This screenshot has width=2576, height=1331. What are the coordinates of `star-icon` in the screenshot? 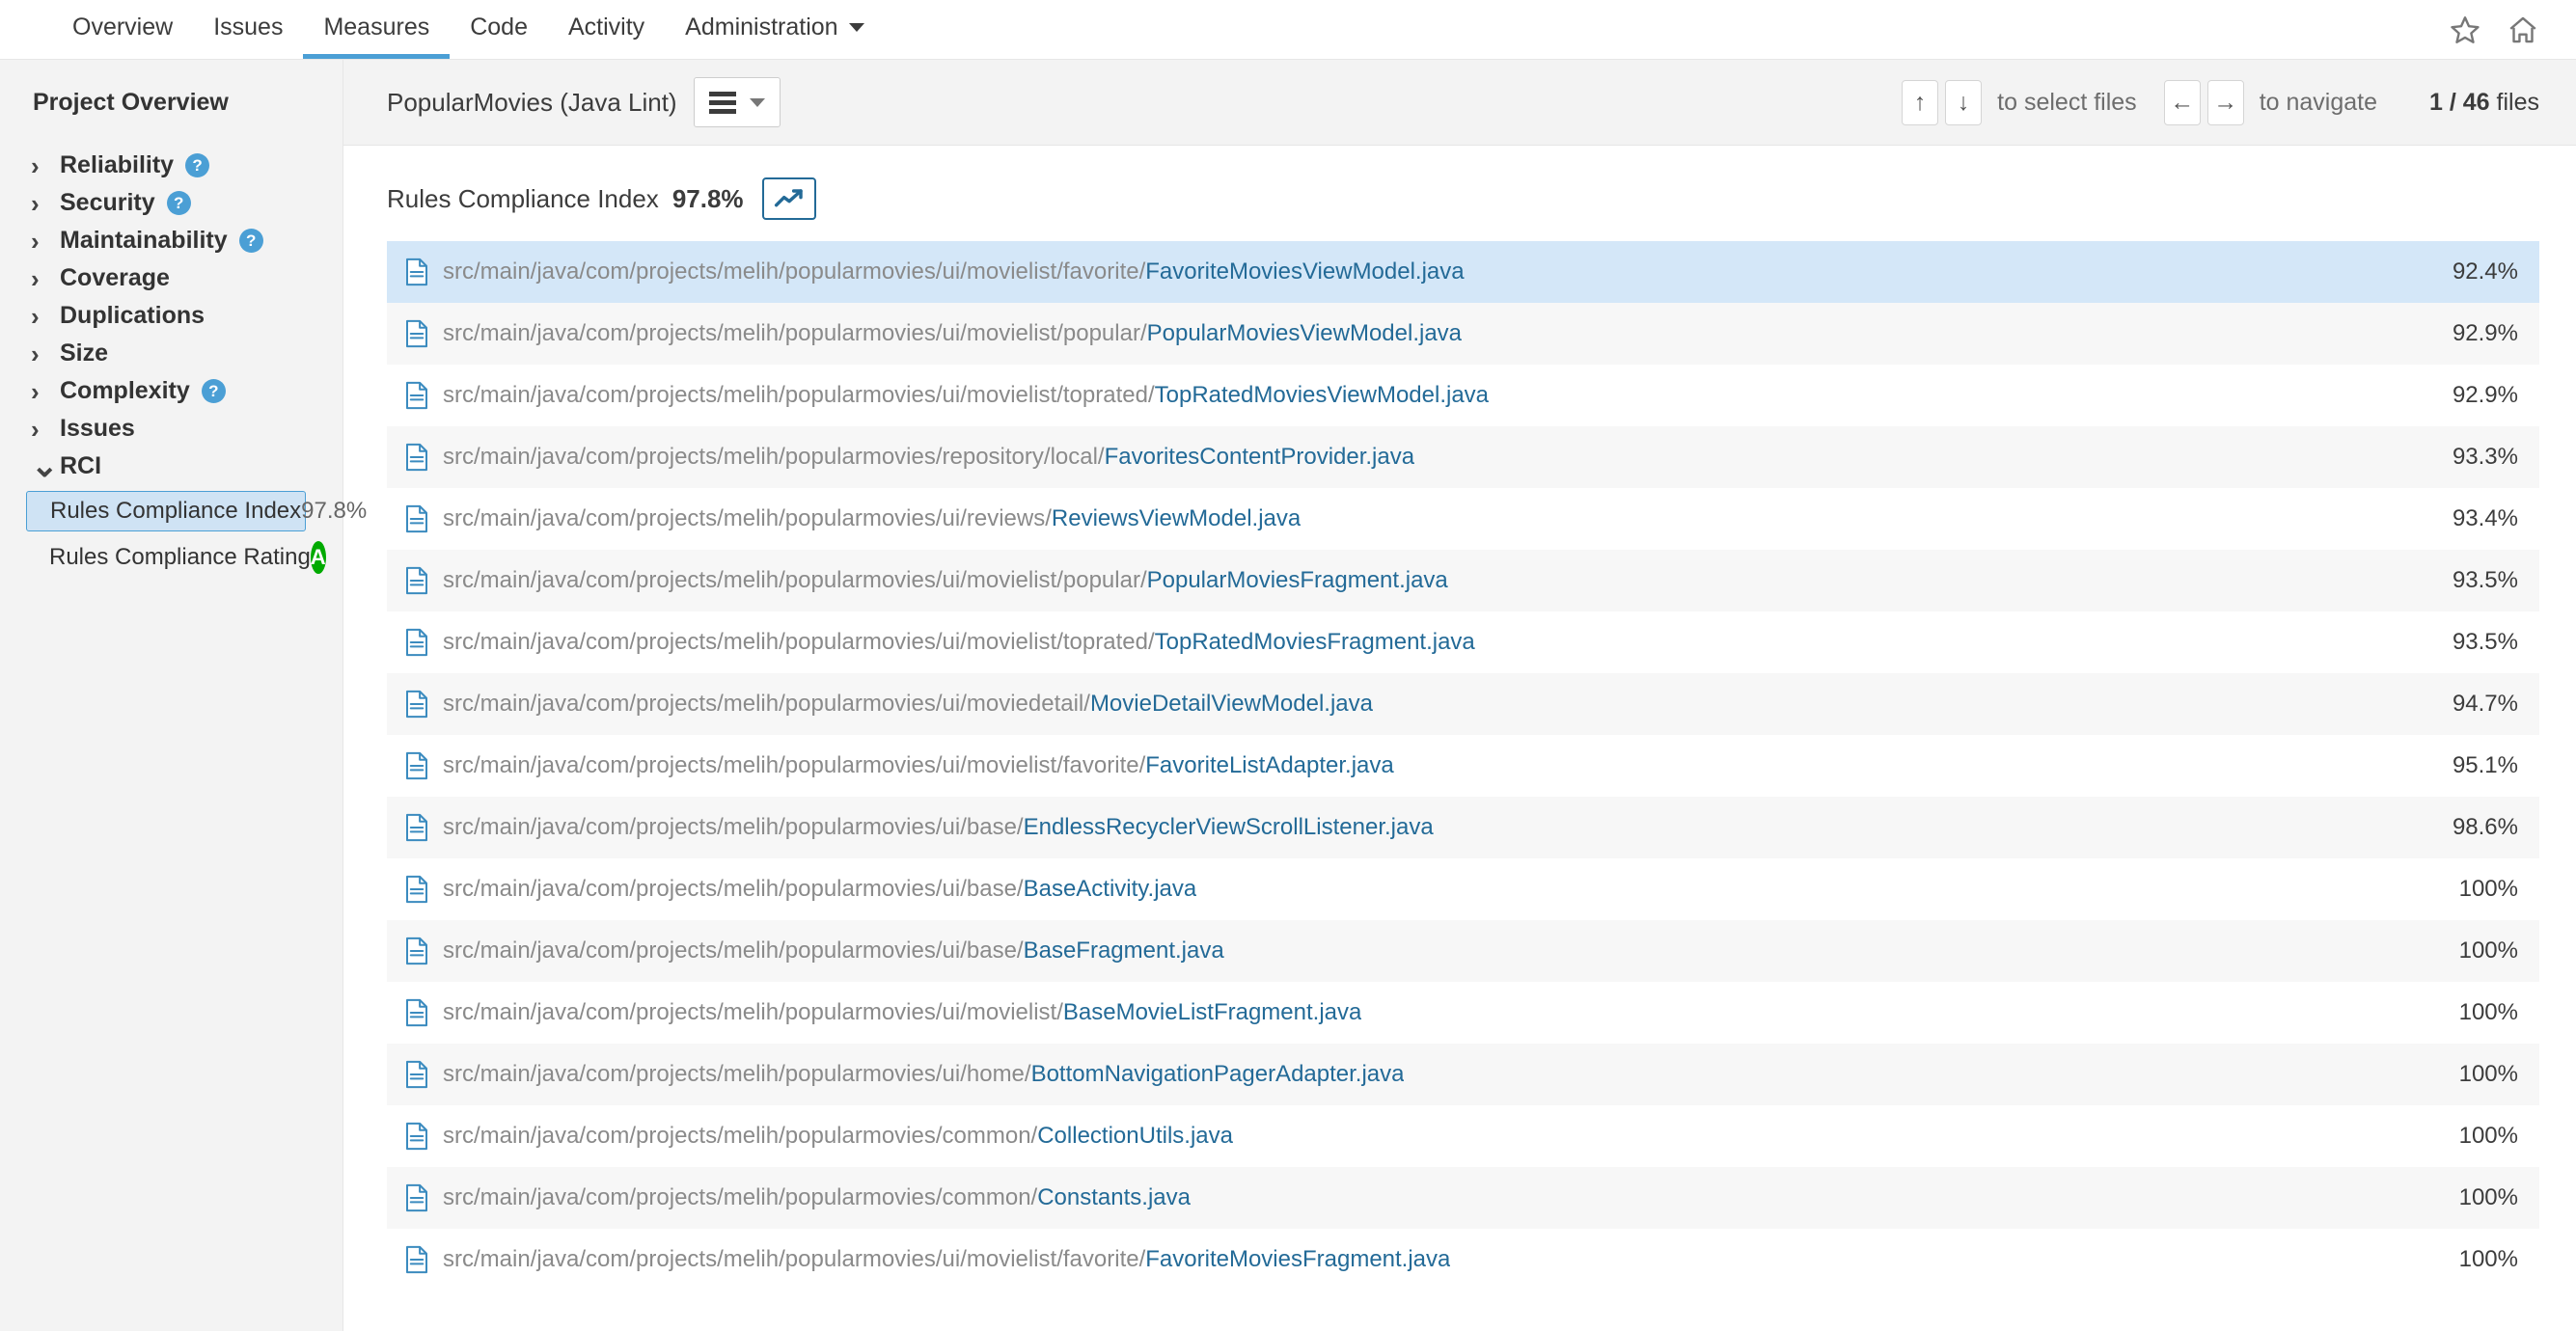 It's located at (2465, 30).